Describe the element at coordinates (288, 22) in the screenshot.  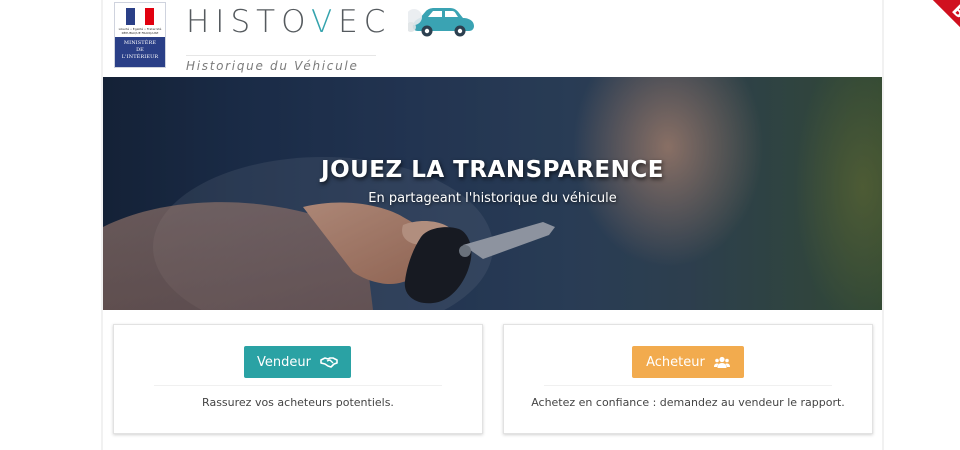
I see `brand-logo: HISTOVEC` at that location.